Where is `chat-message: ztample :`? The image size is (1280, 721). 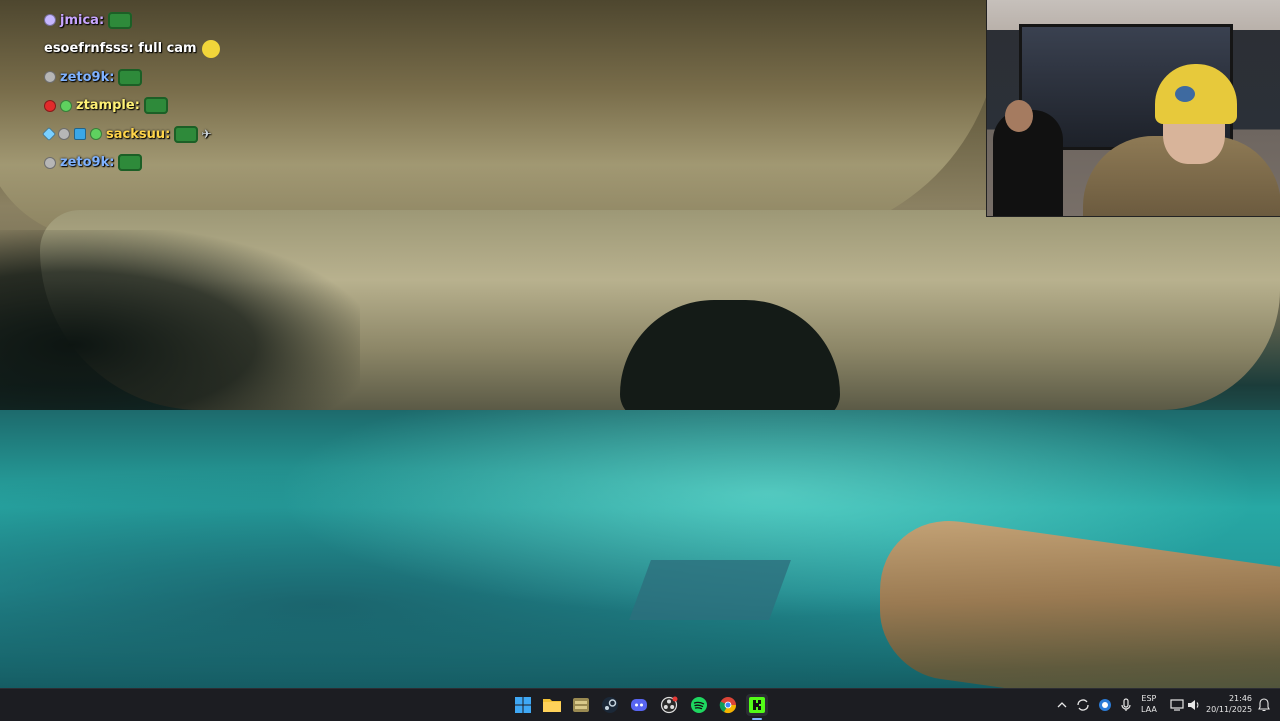 chat-message: ztample : is located at coordinates (164, 106).